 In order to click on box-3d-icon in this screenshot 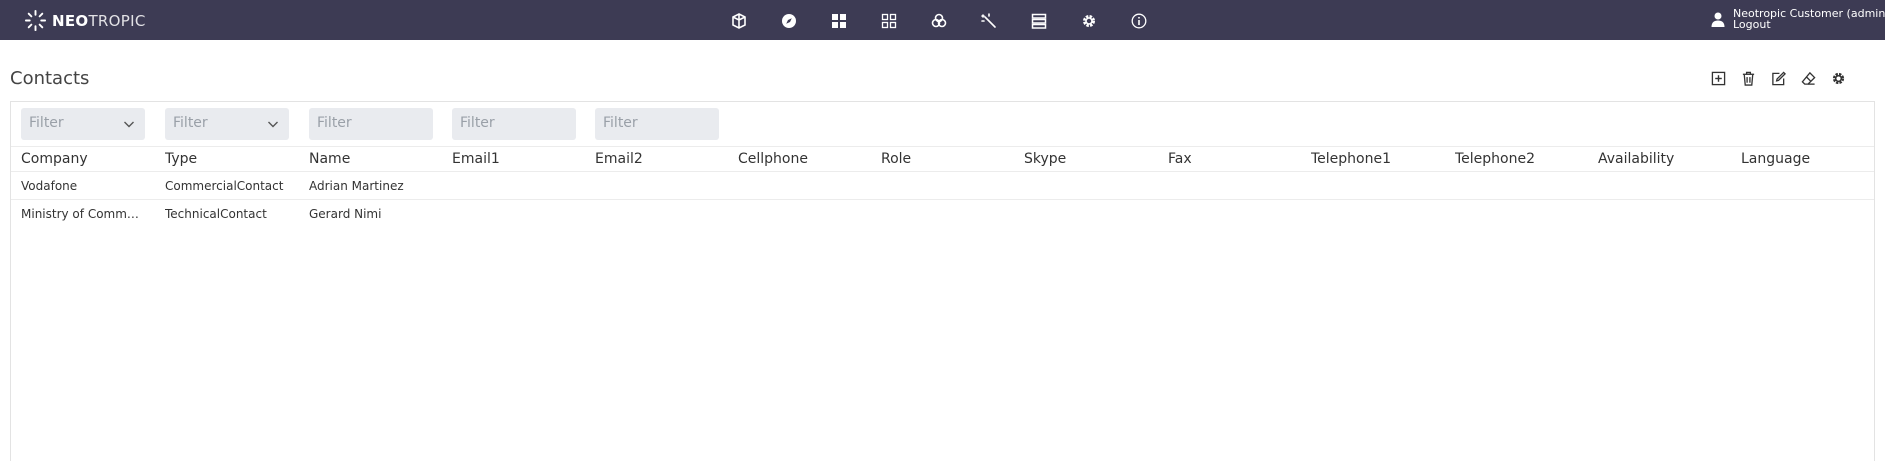, I will do `click(739, 21)`.